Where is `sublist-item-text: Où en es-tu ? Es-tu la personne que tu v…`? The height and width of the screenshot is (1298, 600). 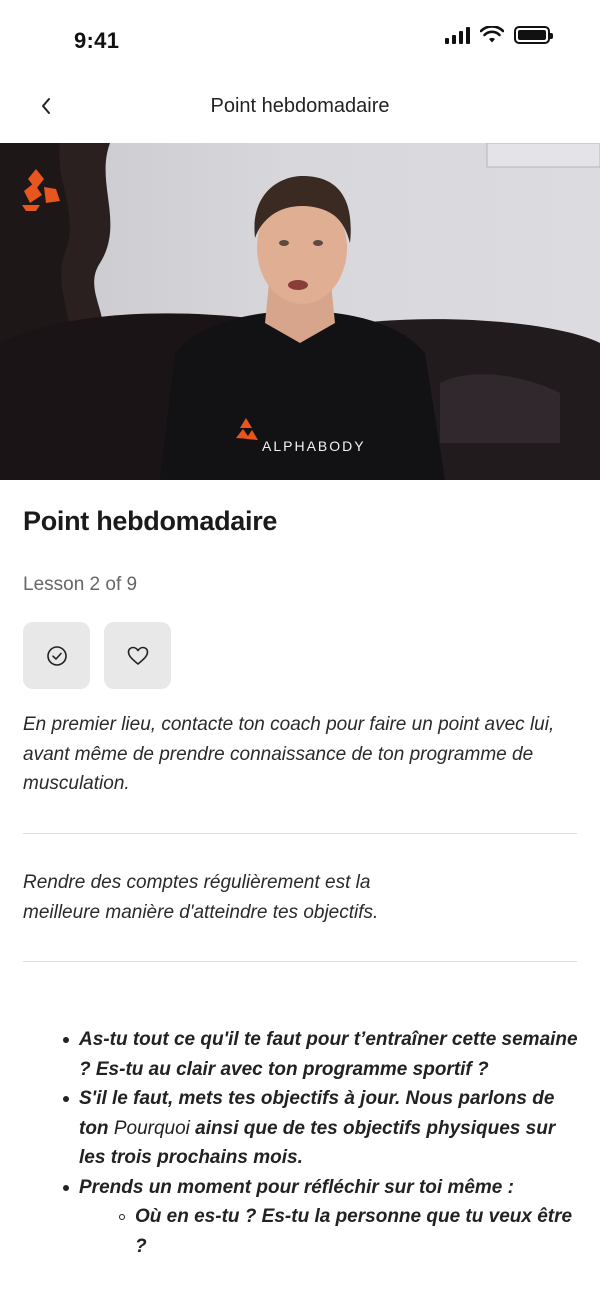
sublist-item-text: Où en es-tu ? Es-tu la personne que tu v… is located at coordinates (354, 1231).